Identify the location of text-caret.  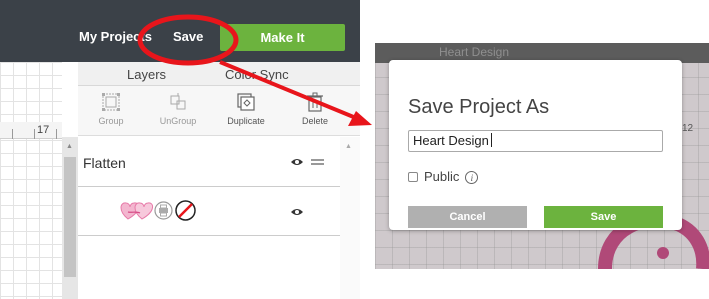
(491, 140).